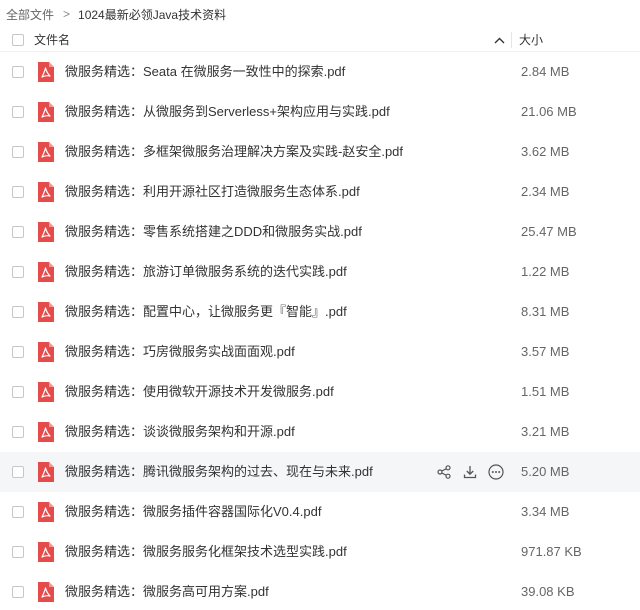 The image size is (640, 610). I want to click on file-size: 3.62 MB, so click(545, 151).